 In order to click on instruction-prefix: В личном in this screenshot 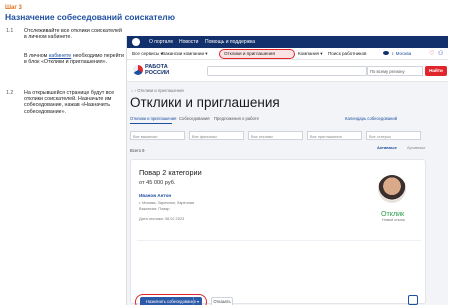, I will do `click(36, 56)`.